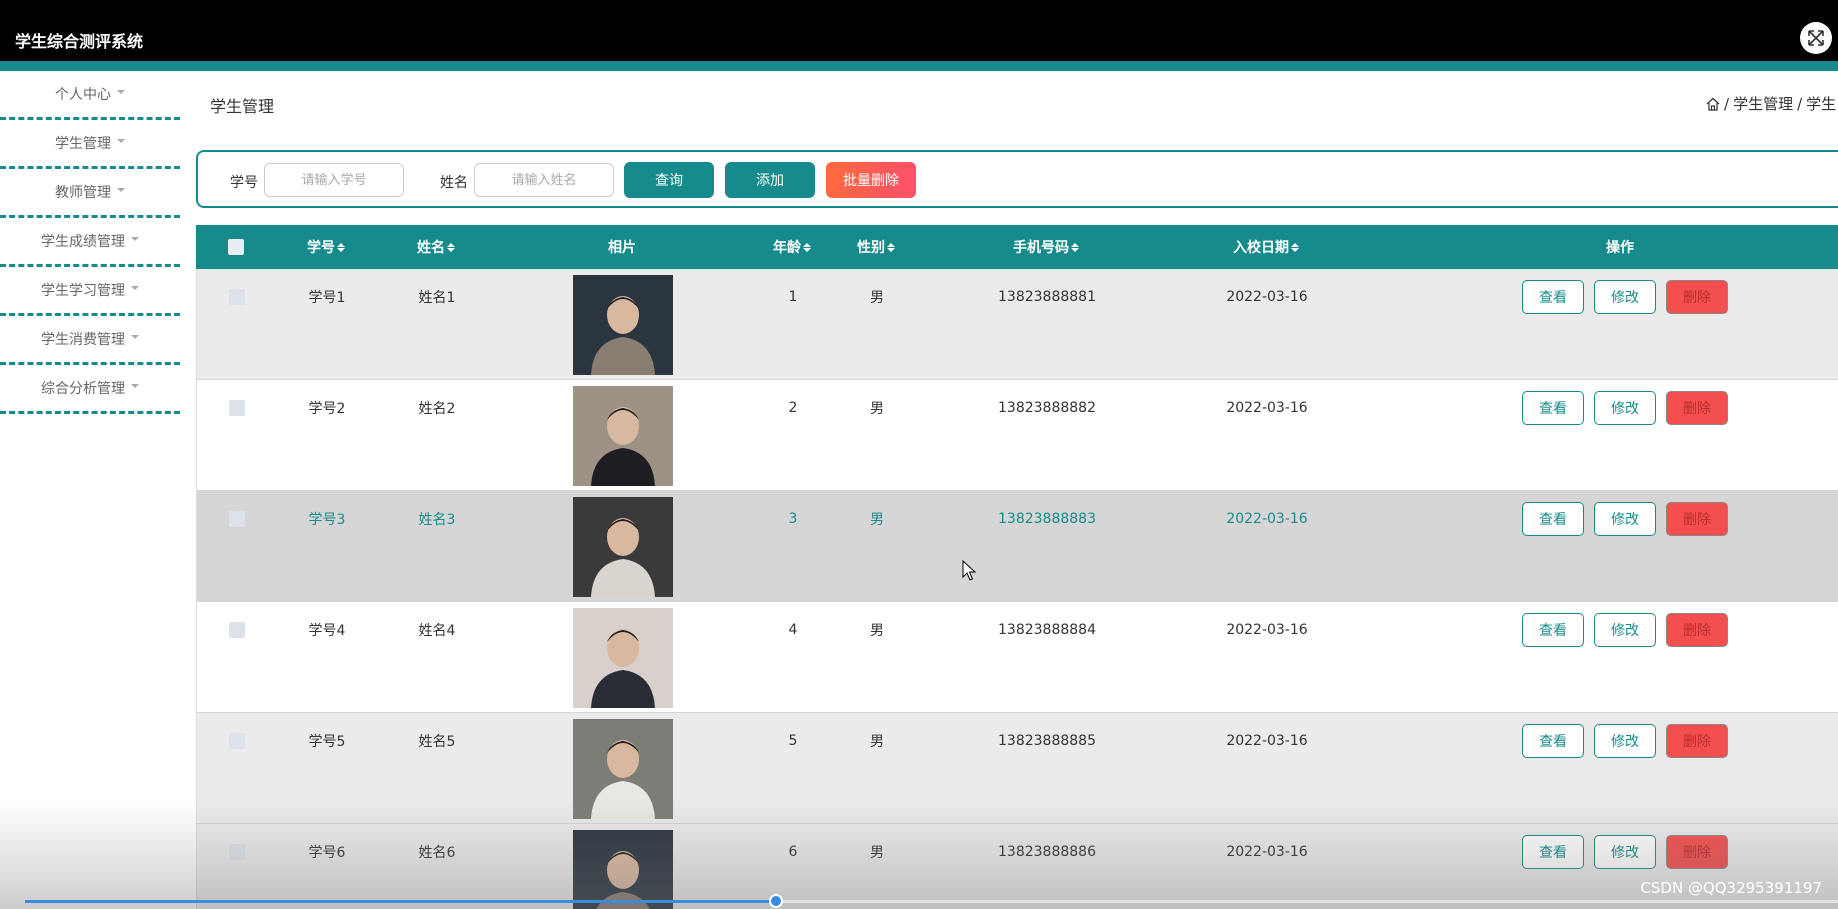  What do you see at coordinates (1017, 546) in the screenshot?
I see `table-row: 学号3 姓名3 3 男 13823888883 2022-03-16 查看 修改 删除` at bounding box center [1017, 546].